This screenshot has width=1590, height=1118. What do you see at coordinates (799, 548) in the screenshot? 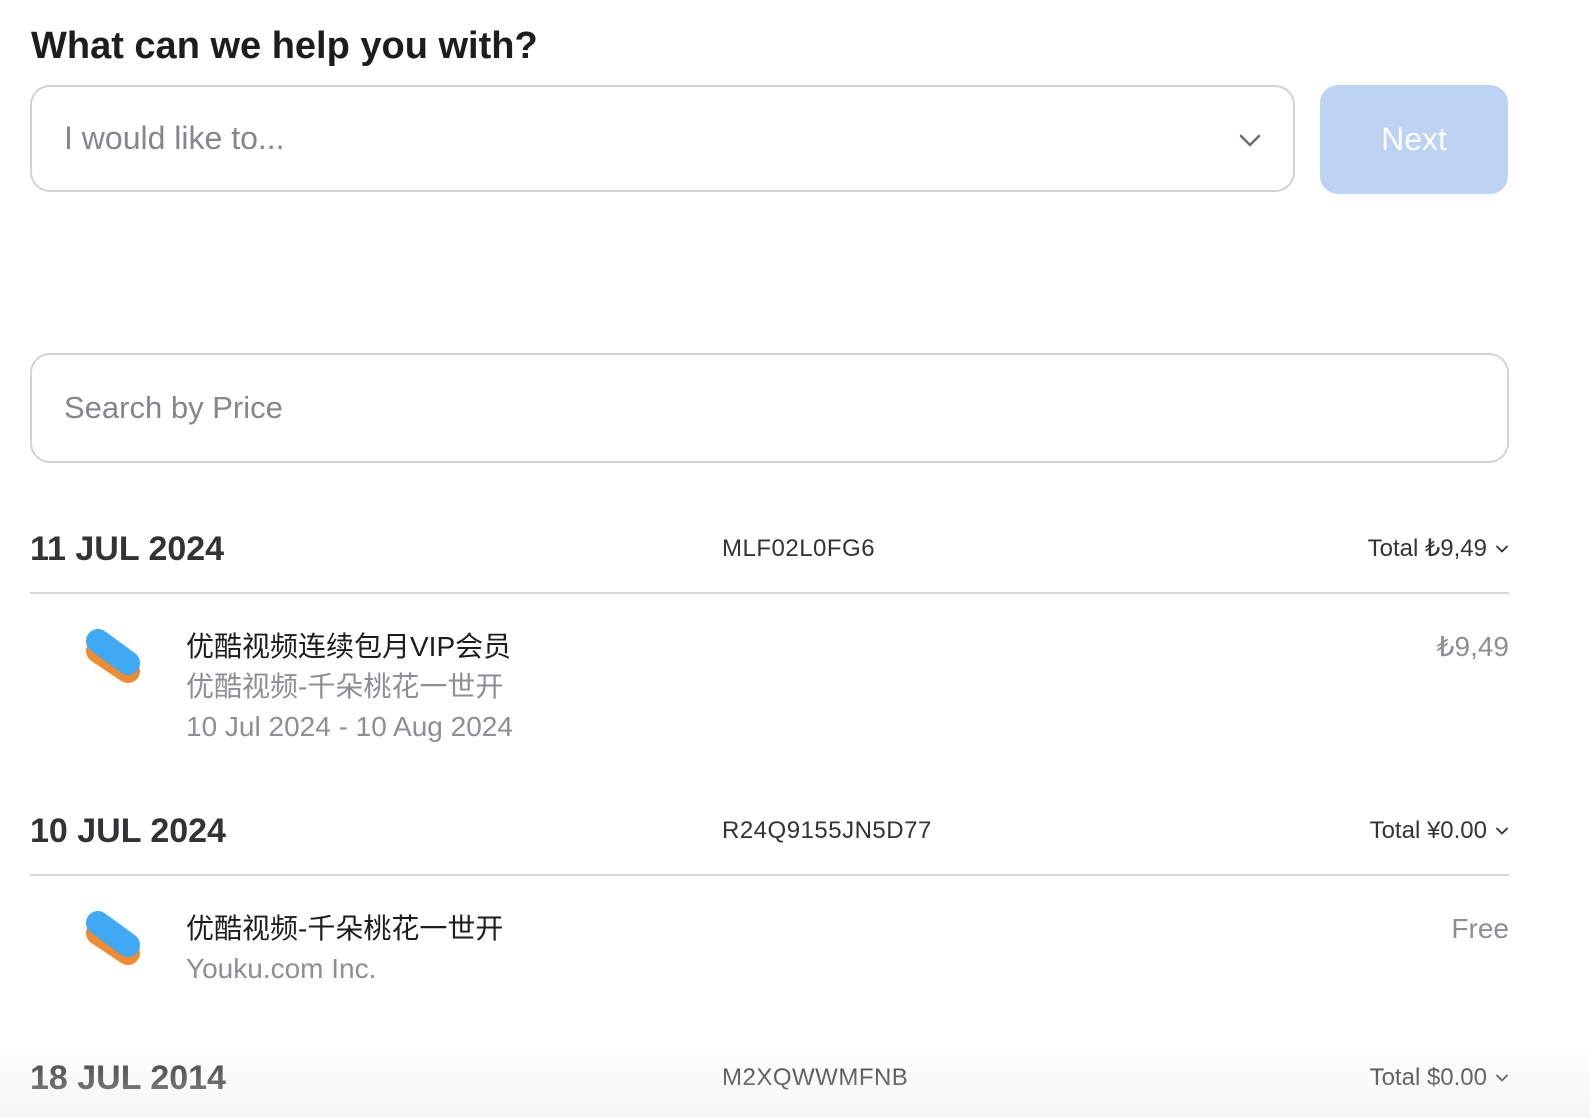
I see `order-id: MLF02L0FG6` at bounding box center [799, 548].